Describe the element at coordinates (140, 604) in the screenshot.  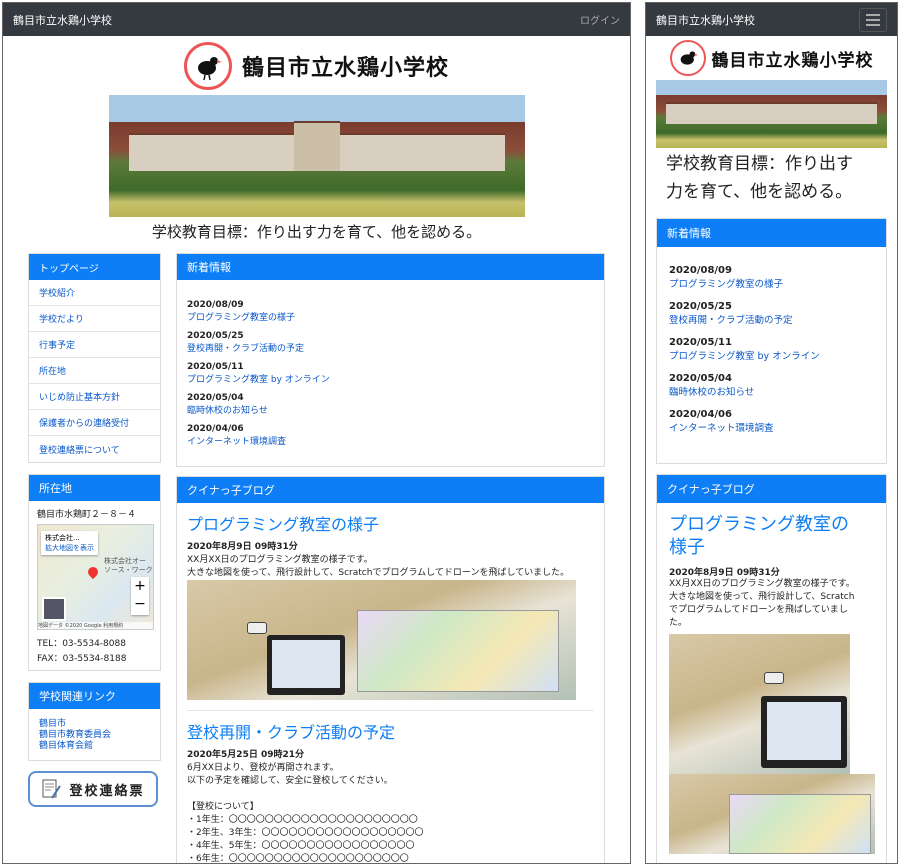
I see `zoom-out-icon: −` at that location.